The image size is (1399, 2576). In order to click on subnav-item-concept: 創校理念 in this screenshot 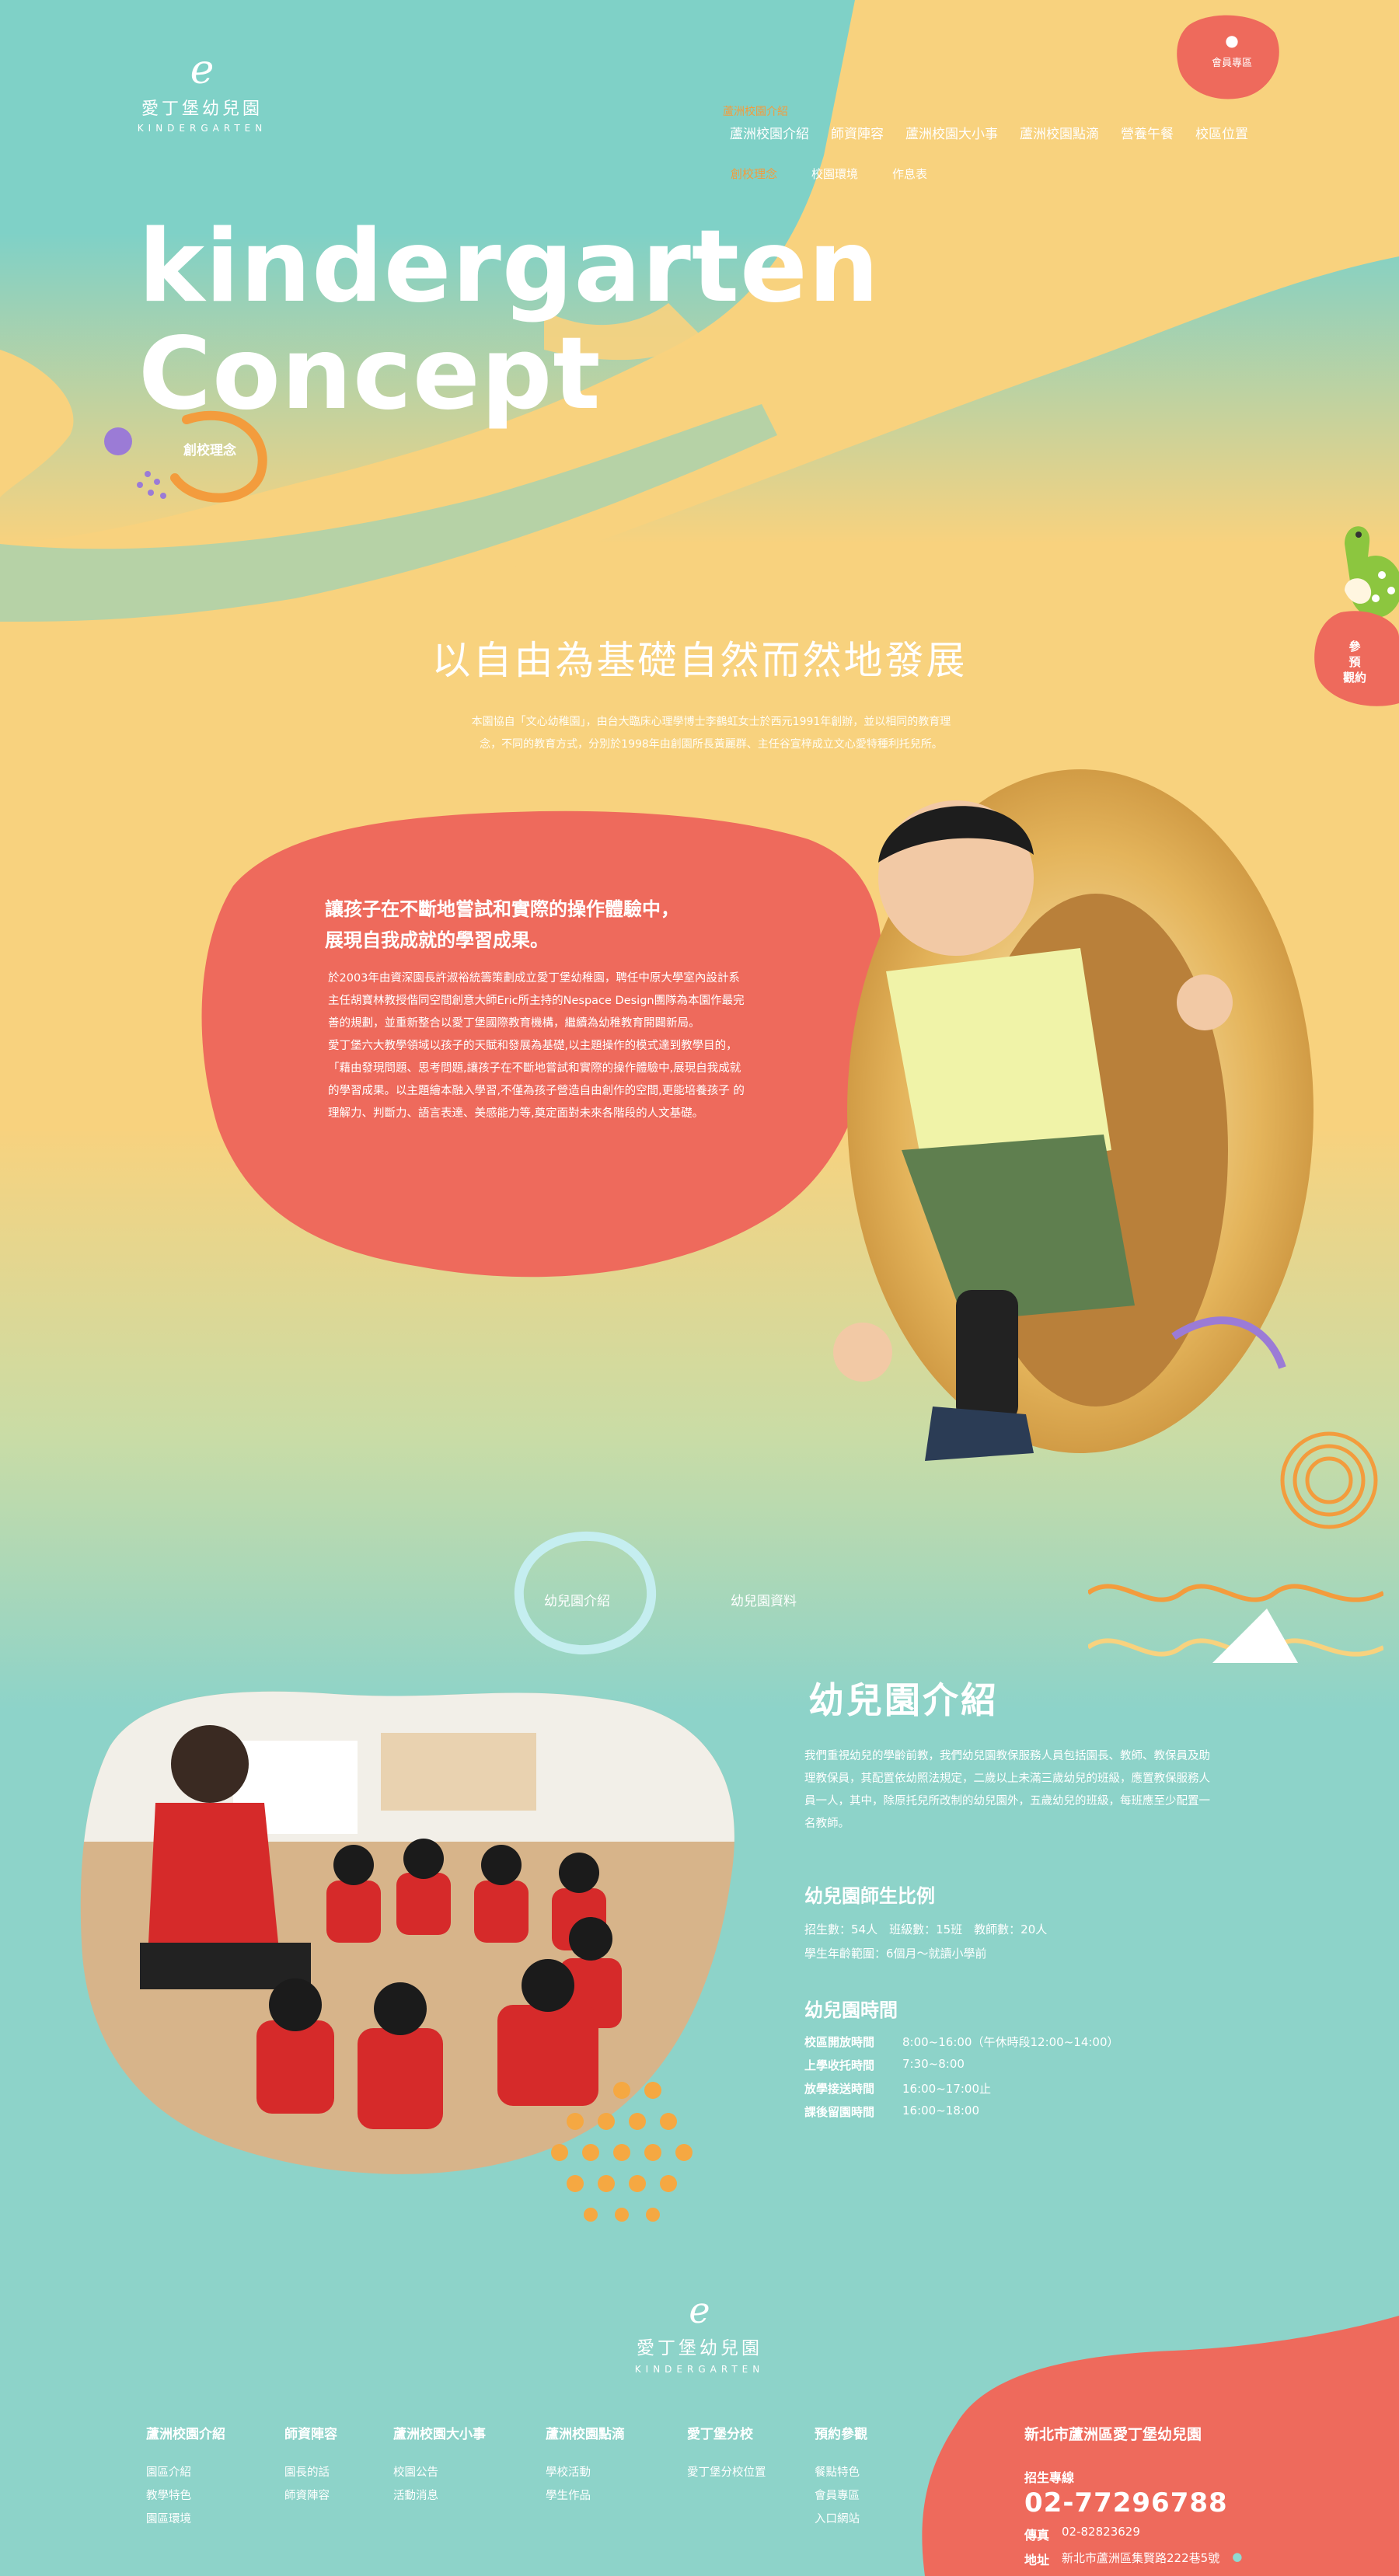, I will do `click(754, 174)`.